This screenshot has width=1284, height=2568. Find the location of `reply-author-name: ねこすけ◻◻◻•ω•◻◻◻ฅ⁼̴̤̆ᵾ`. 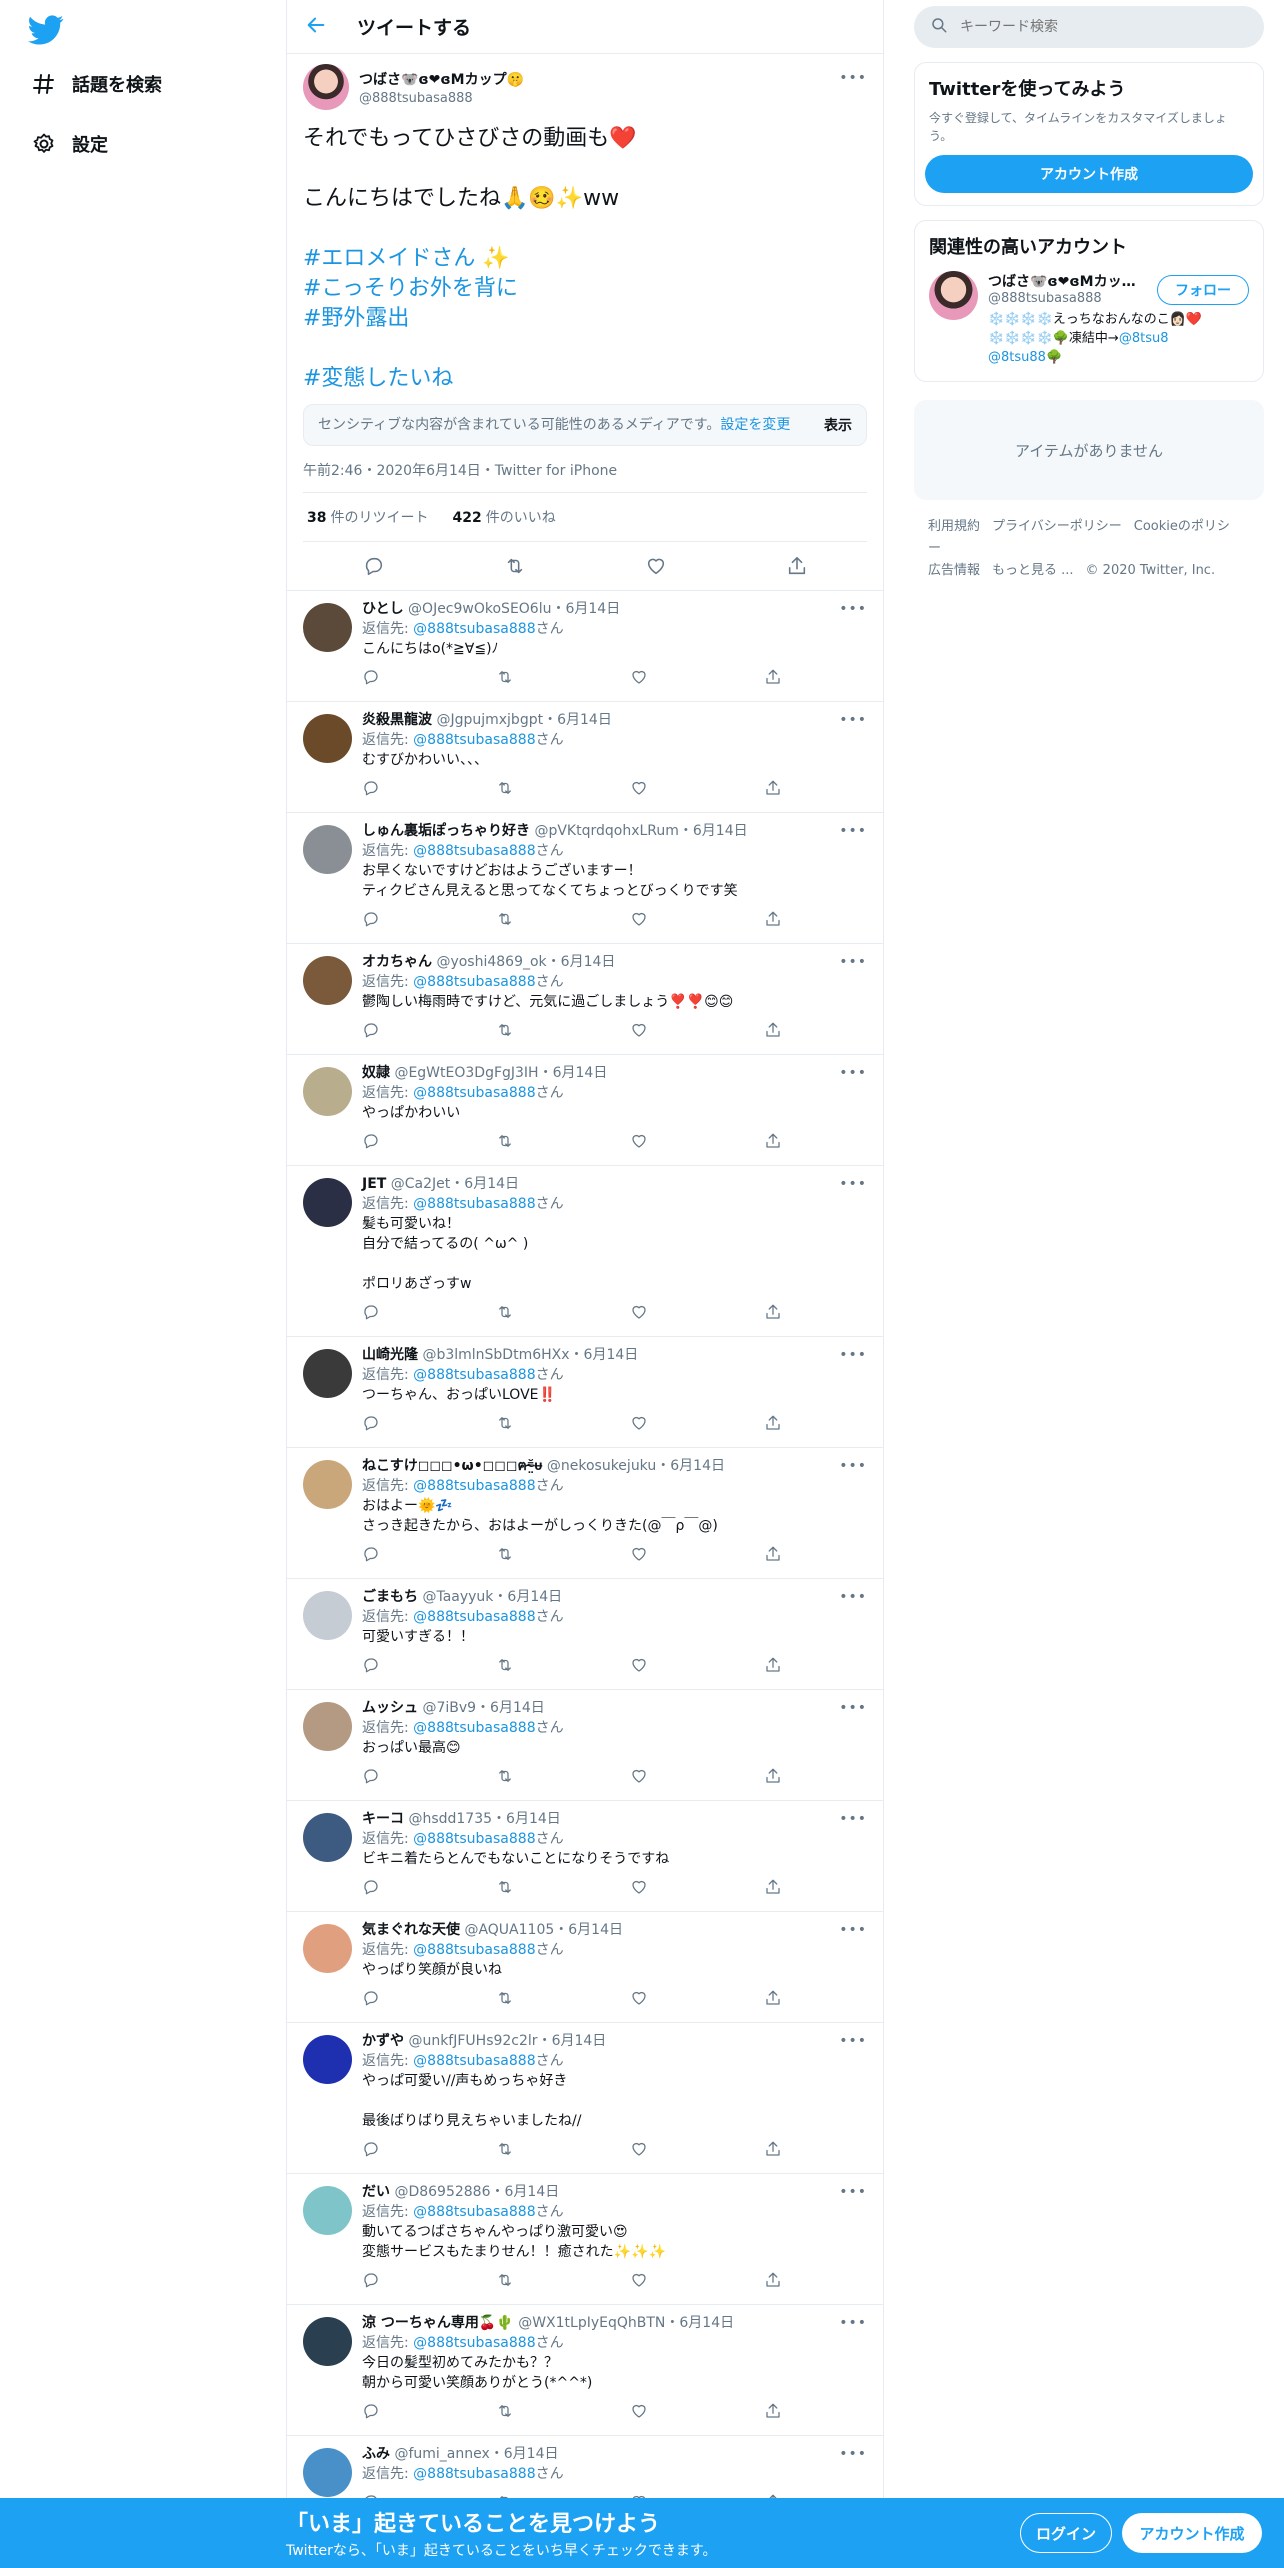

reply-author-name: ねこすけ◻◻◻•ω•◻◻◻ฅ⁼̴̤̆ᵾ is located at coordinates (452, 1466).